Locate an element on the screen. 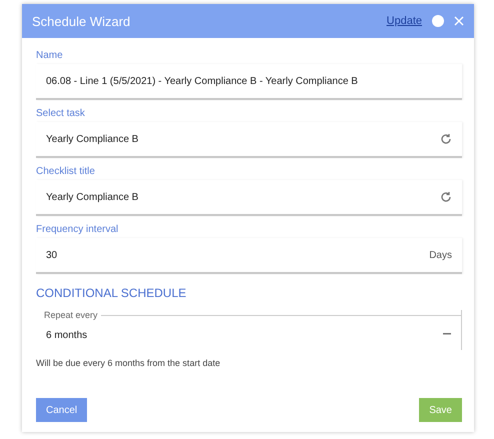  window-title: Schedule Wizard is located at coordinates (82, 21).